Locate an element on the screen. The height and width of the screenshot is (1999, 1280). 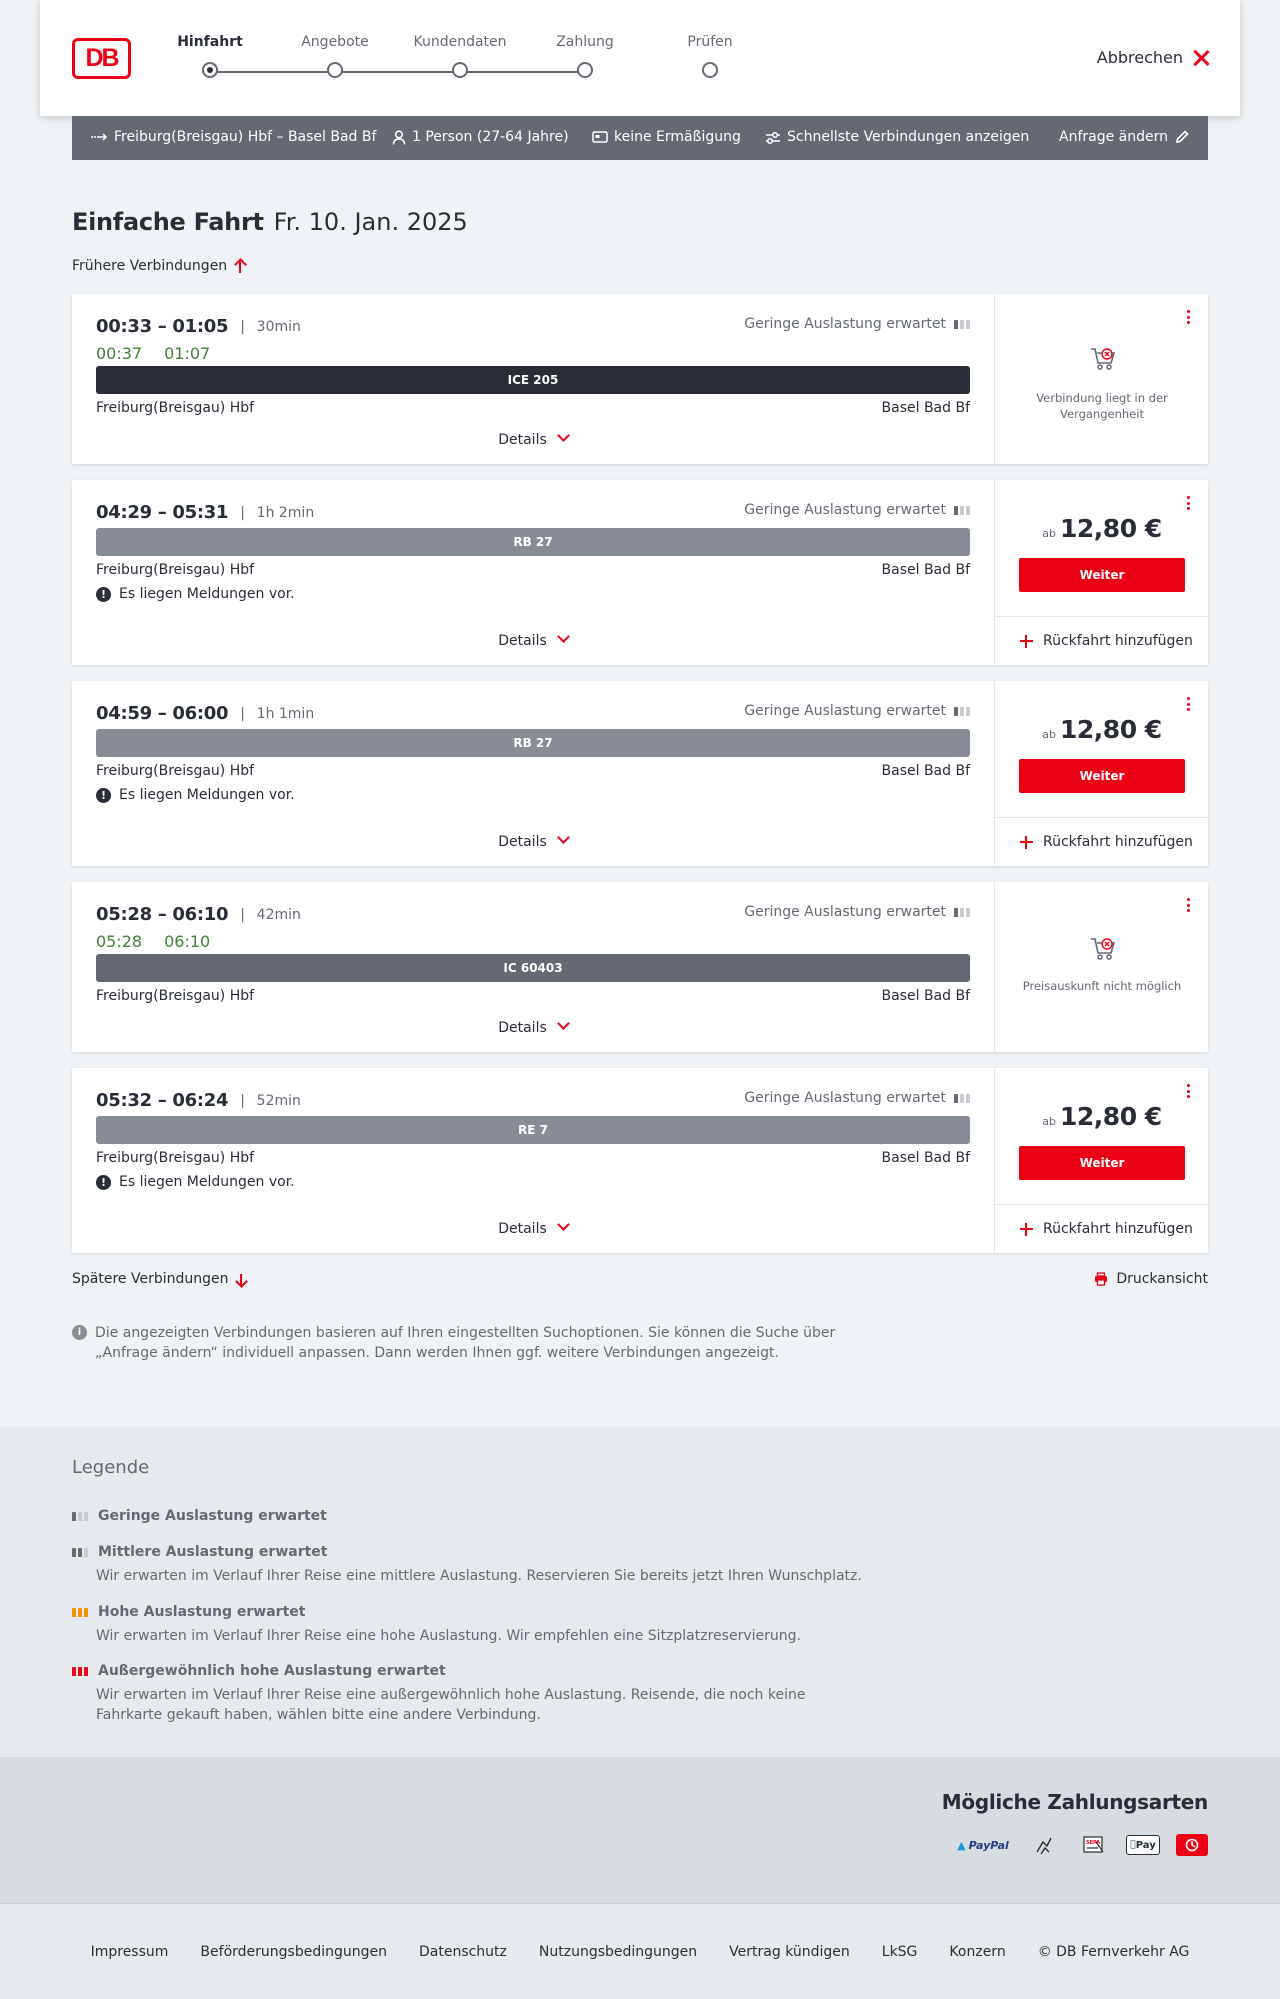
cancel-button: Abbrechen is located at coordinates (1153, 57).